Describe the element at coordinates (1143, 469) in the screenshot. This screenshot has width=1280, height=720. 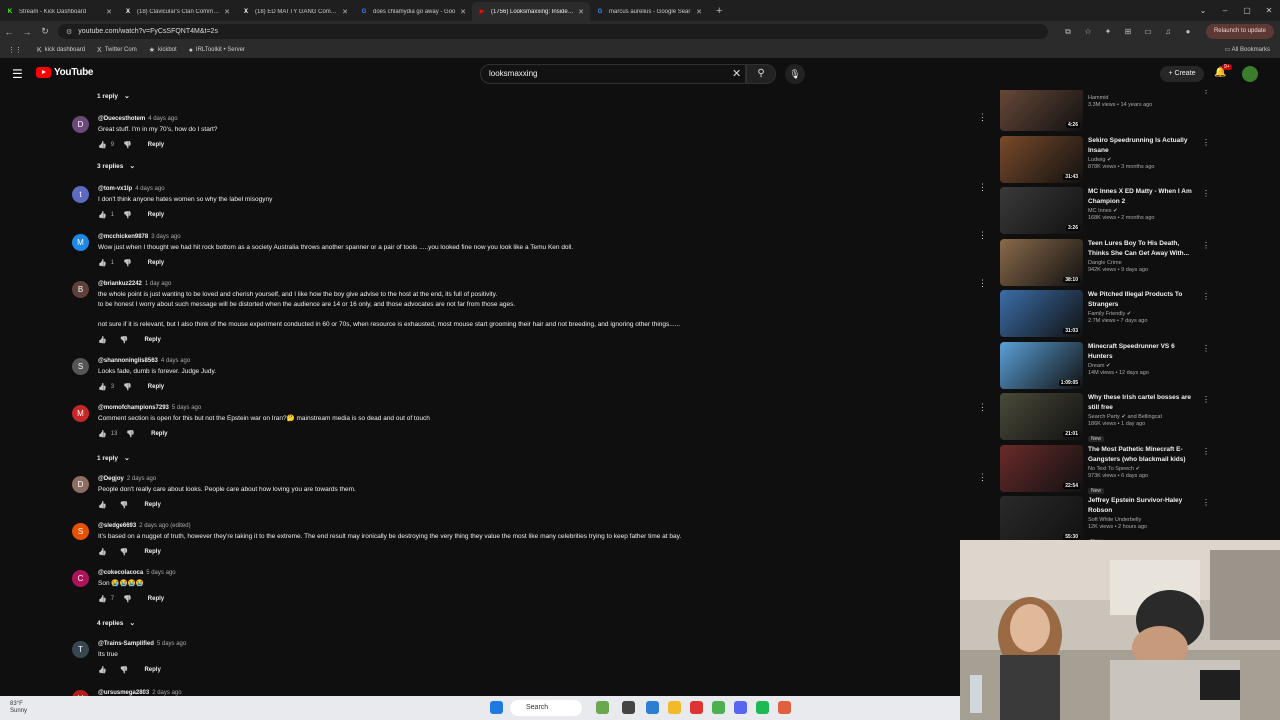
I see `video-channel: No Text To Speech ✔` at that location.